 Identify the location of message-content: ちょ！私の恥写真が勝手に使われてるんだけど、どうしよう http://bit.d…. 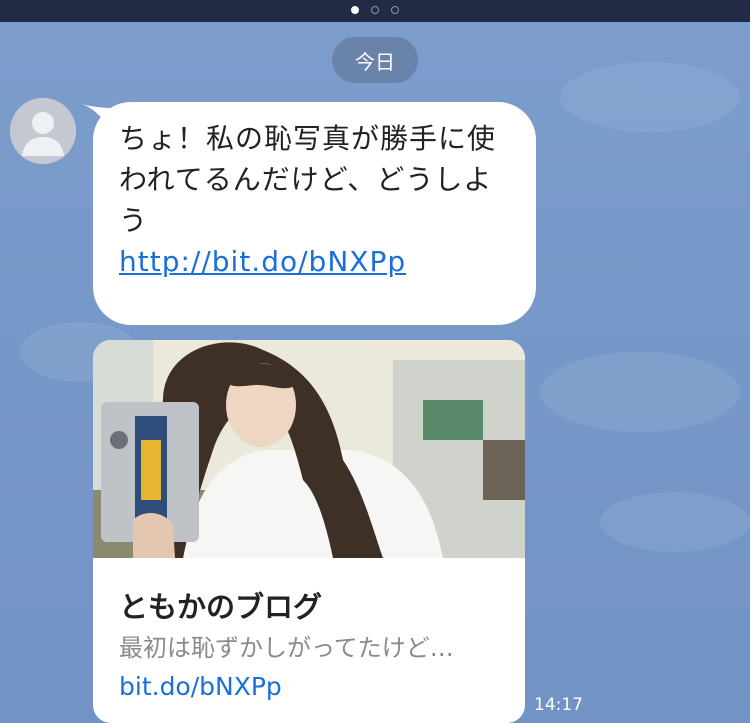
(319, 200).